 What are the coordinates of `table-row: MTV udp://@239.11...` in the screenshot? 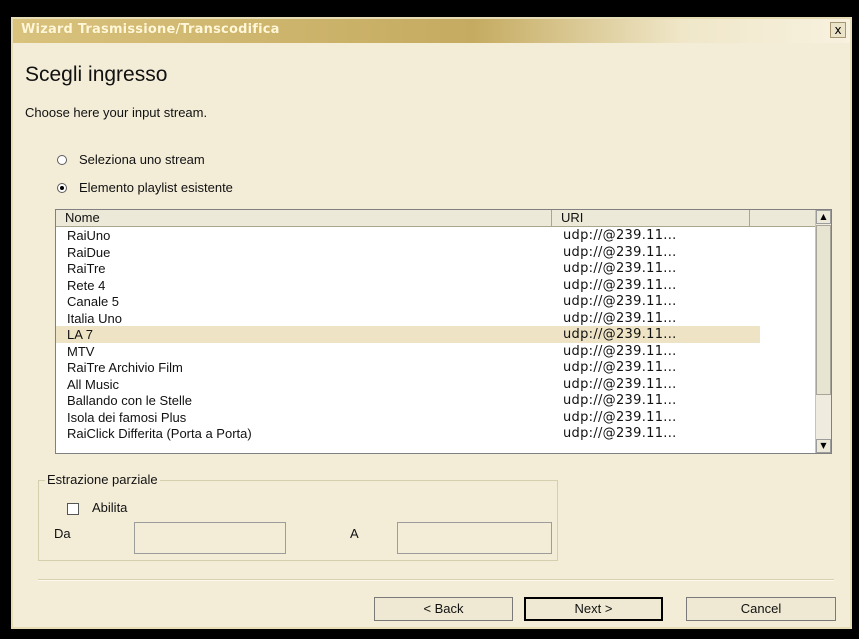 It's located at (436, 351).